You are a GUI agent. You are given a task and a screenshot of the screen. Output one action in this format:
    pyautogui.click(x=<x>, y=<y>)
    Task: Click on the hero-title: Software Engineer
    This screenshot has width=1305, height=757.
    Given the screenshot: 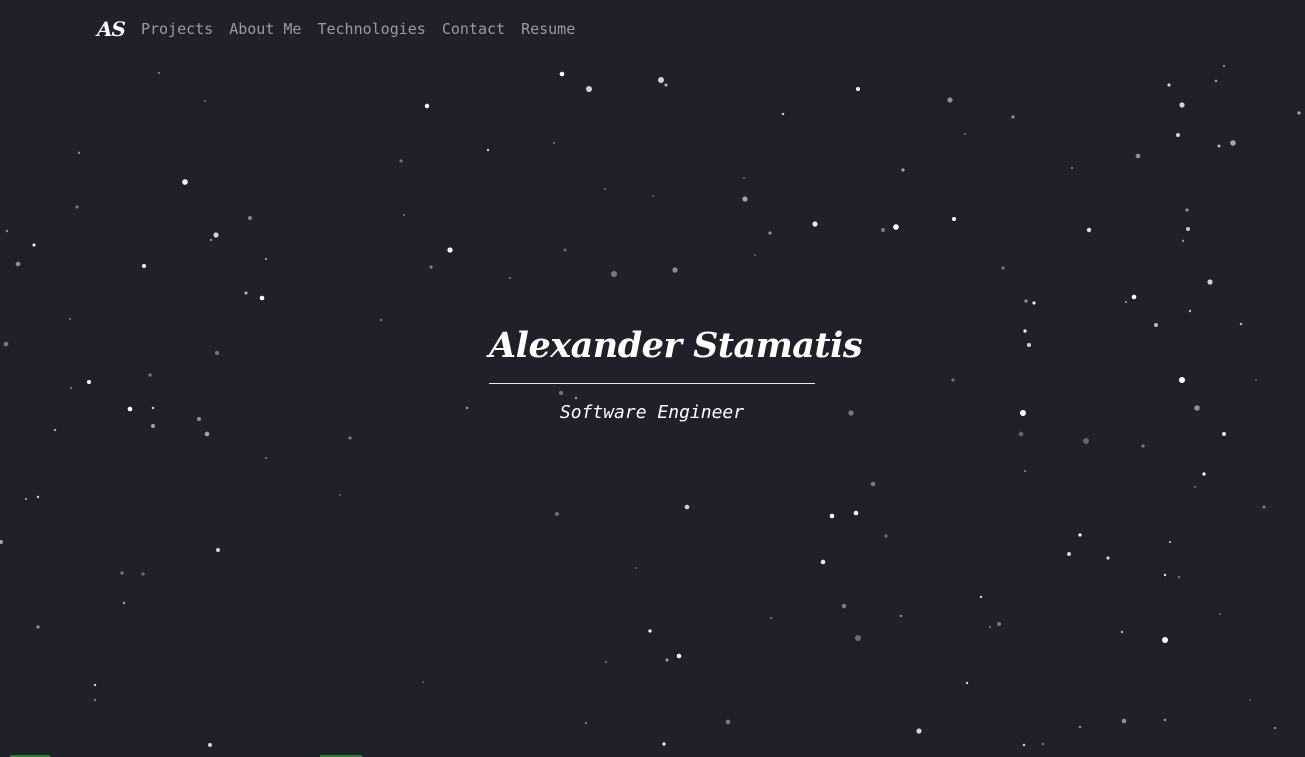 What is the action you would take?
    pyautogui.click(x=652, y=412)
    